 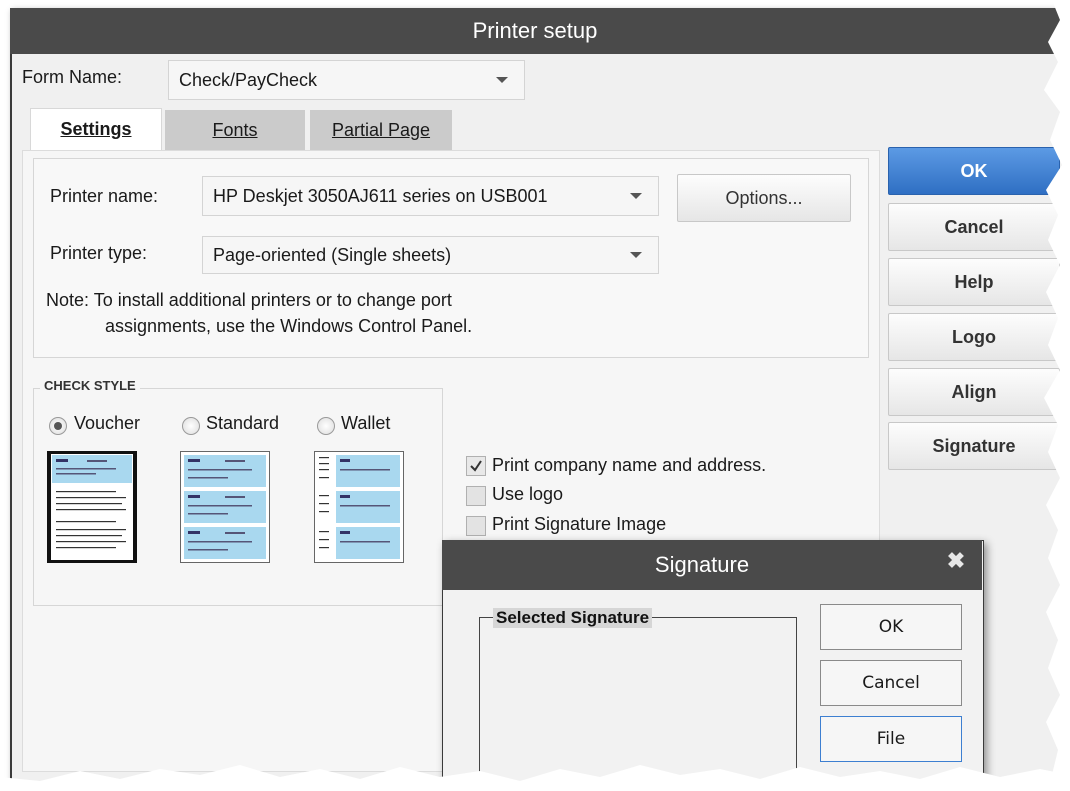 What do you see at coordinates (99, 253) in the screenshot?
I see `printer-type-label: Printer type:` at bounding box center [99, 253].